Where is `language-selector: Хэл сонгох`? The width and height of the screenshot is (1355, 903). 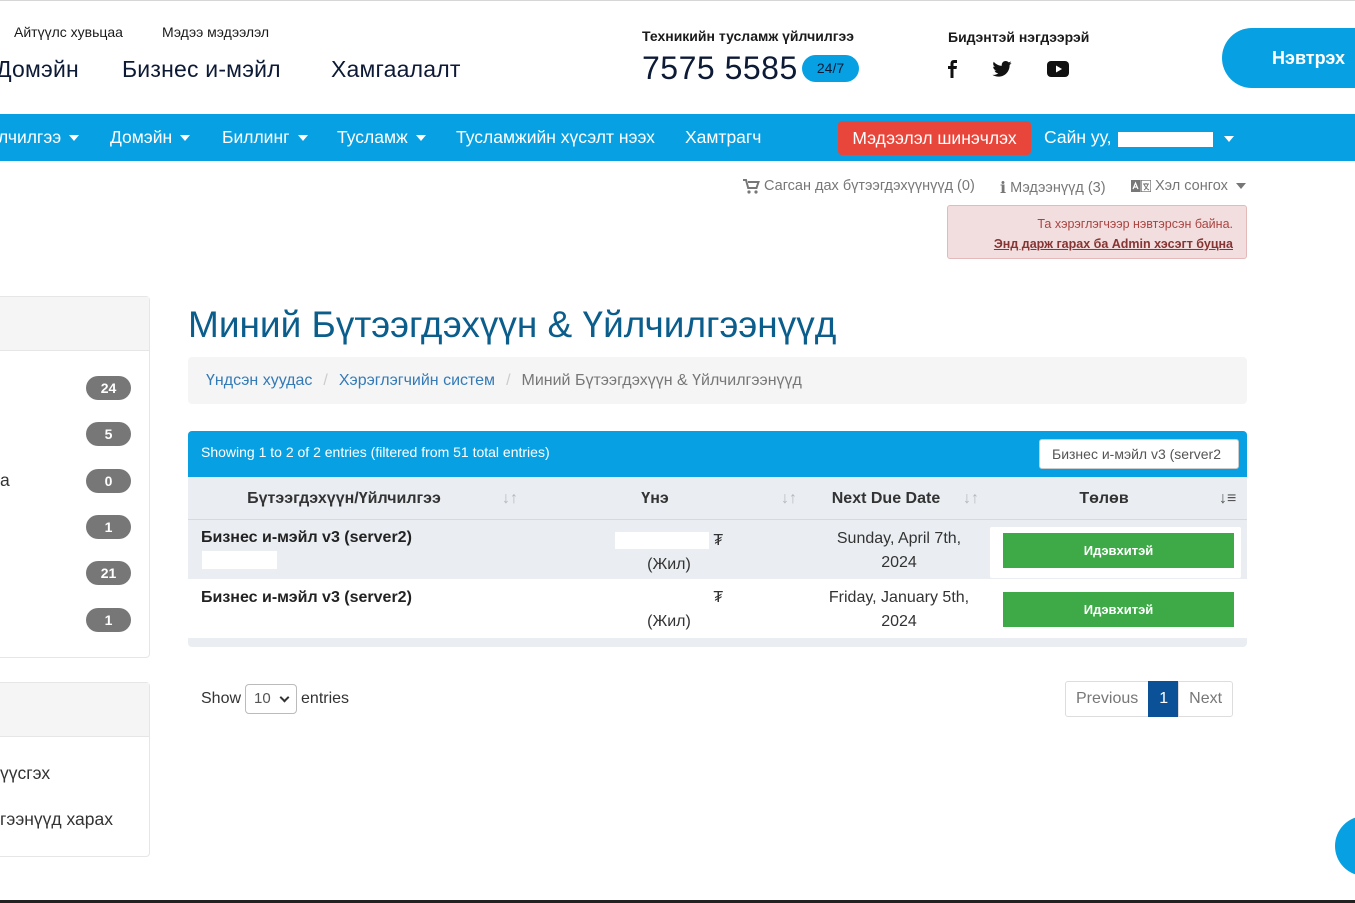
language-selector: Хэл сонгох is located at coordinates (1188, 186).